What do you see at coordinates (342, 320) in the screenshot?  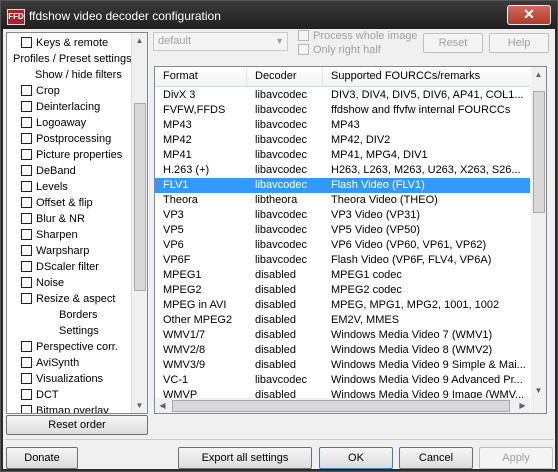 I see `table-row: Other MPEG2 disabled EM2V, MMES` at bounding box center [342, 320].